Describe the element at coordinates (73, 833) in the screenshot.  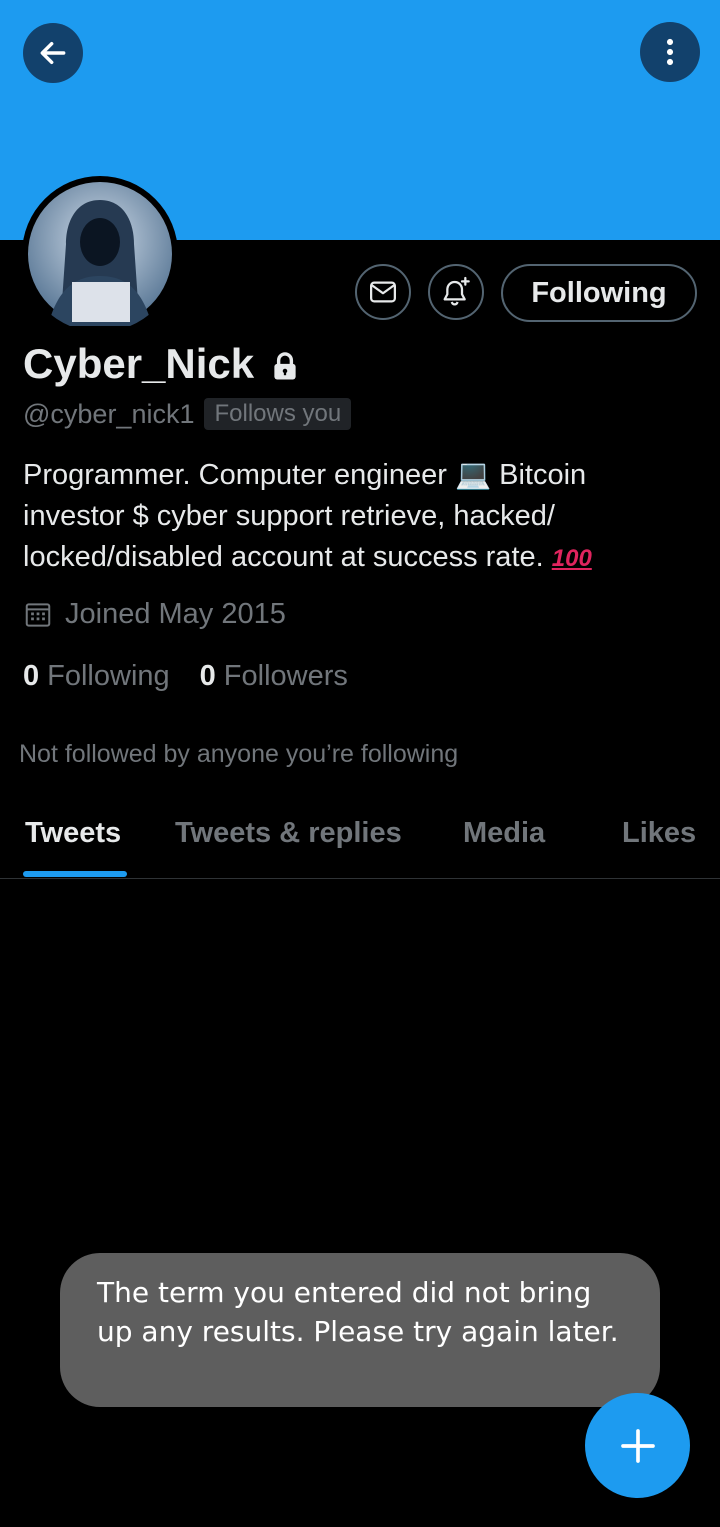
I see `tab-tweets: Tweets` at that location.